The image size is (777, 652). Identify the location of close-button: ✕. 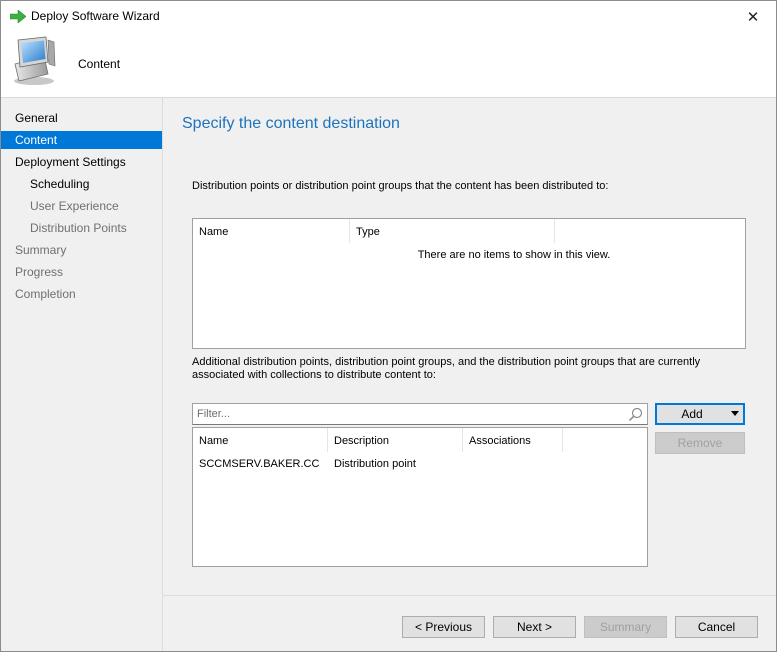
(753, 16).